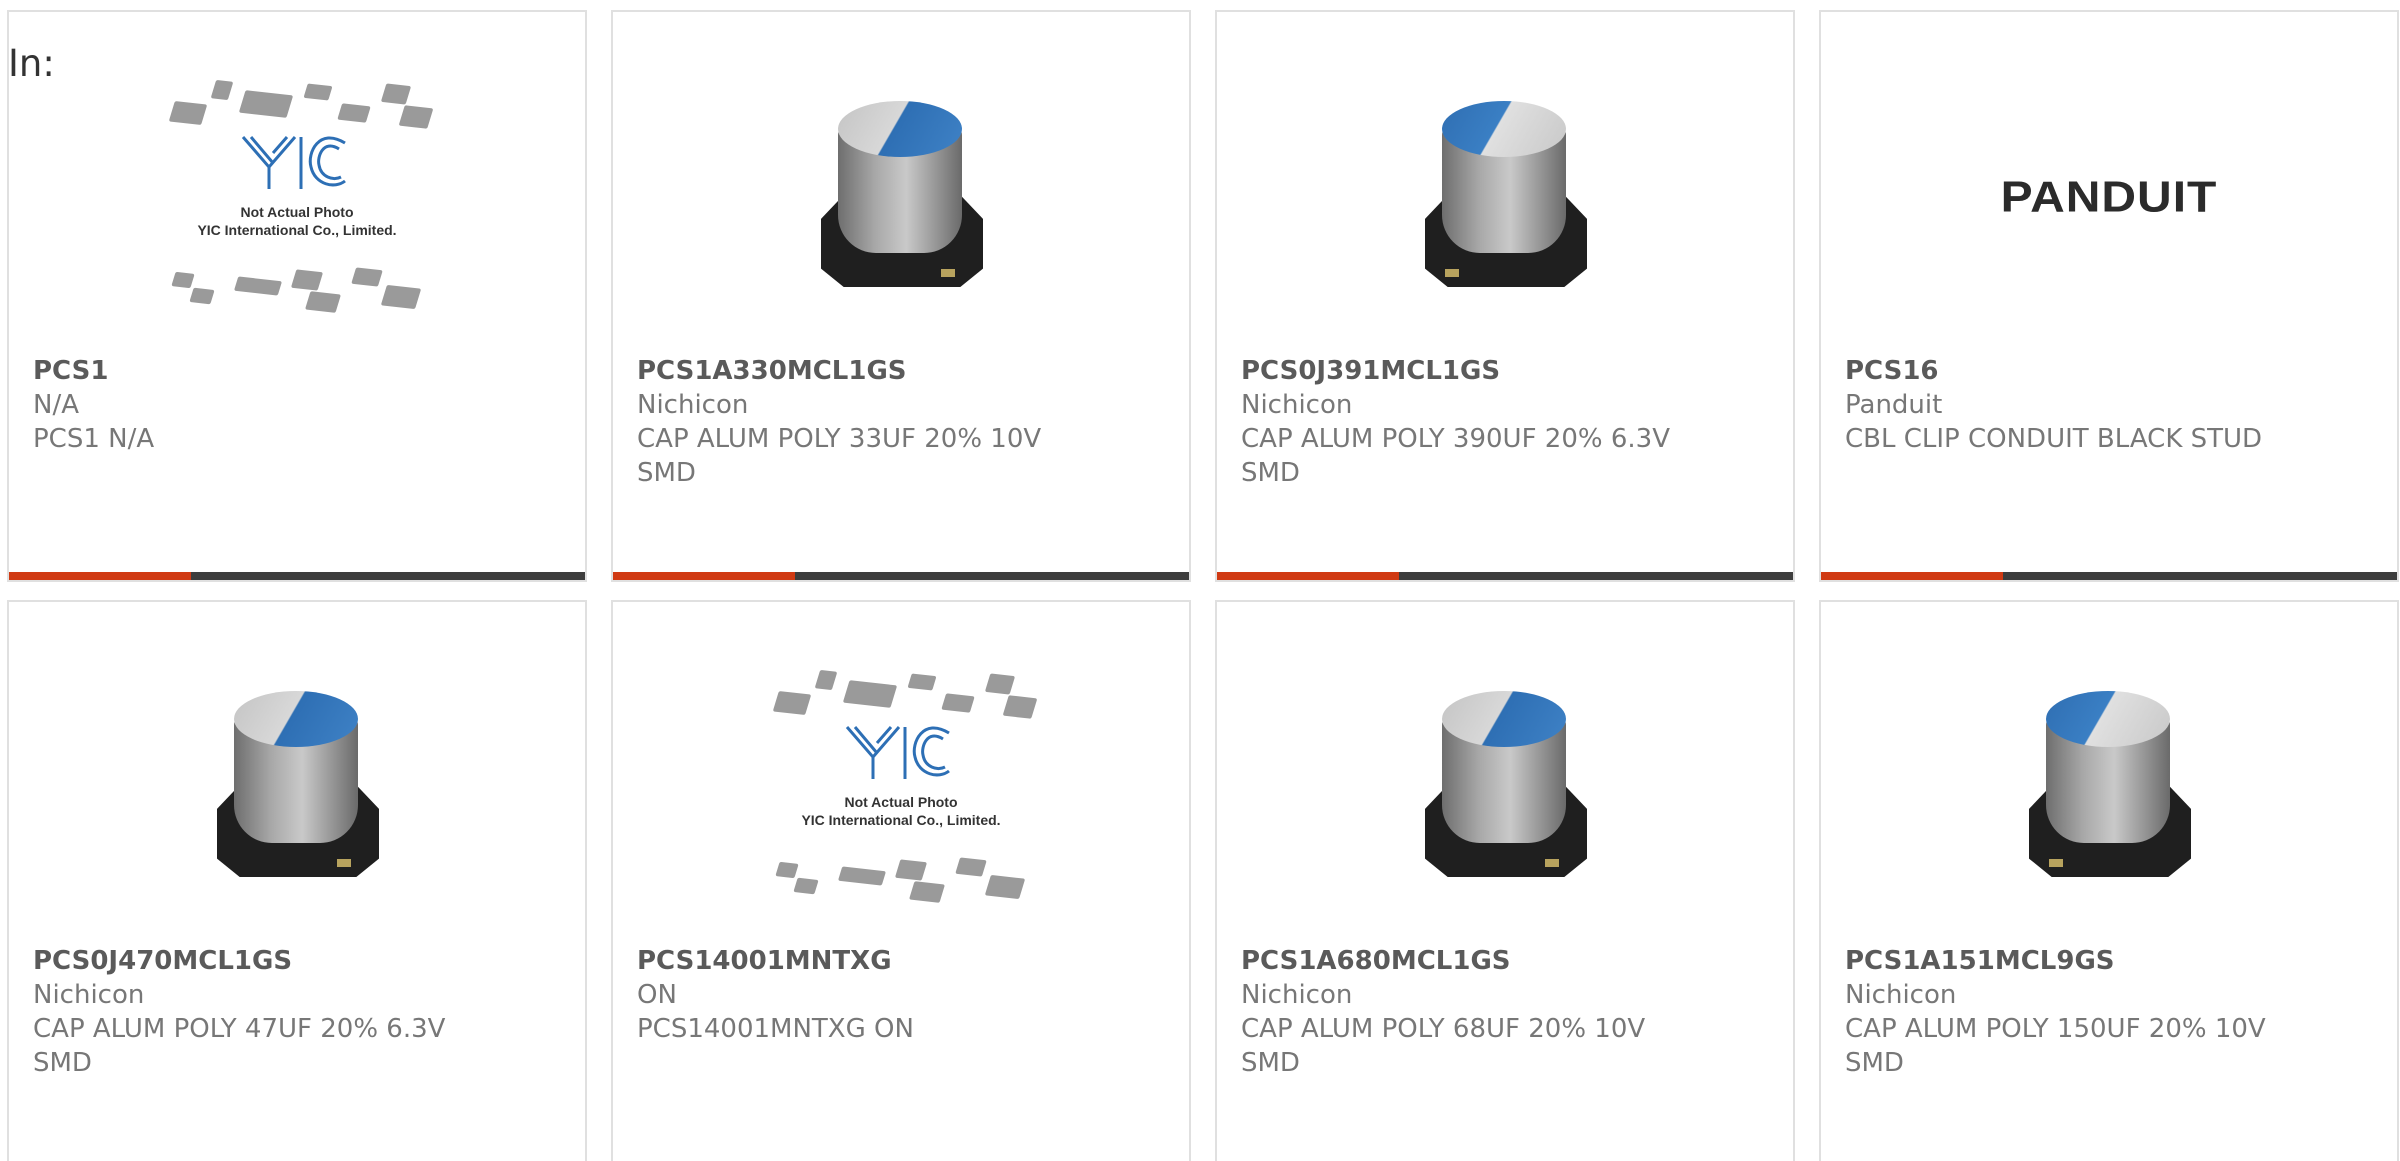  What do you see at coordinates (657, 995) in the screenshot?
I see `manufacturer: ON` at bounding box center [657, 995].